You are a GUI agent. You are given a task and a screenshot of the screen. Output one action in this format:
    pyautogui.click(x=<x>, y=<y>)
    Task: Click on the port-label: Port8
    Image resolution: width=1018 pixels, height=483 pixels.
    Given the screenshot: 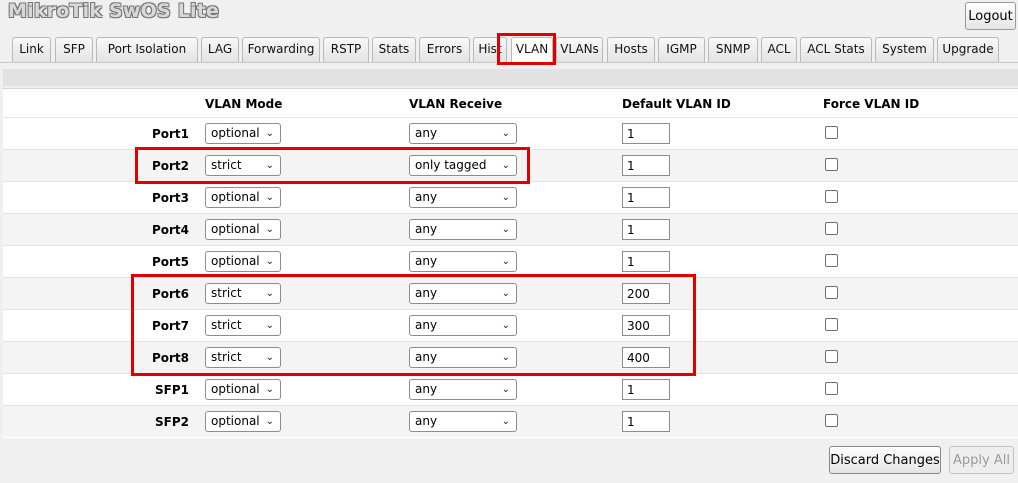 What is the action you would take?
    pyautogui.click(x=170, y=358)
    